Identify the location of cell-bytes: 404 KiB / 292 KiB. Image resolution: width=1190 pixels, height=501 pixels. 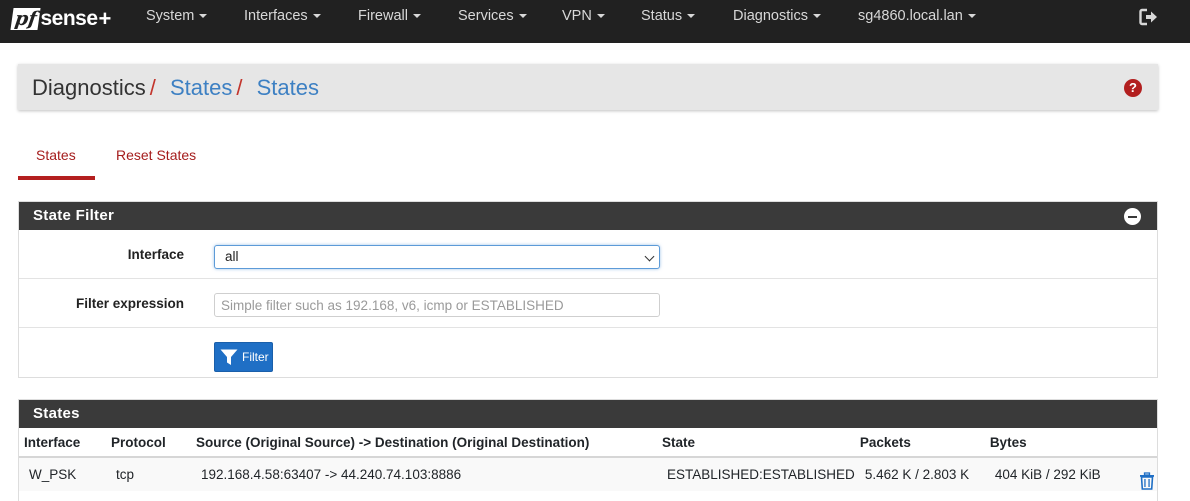
(1056, 474).